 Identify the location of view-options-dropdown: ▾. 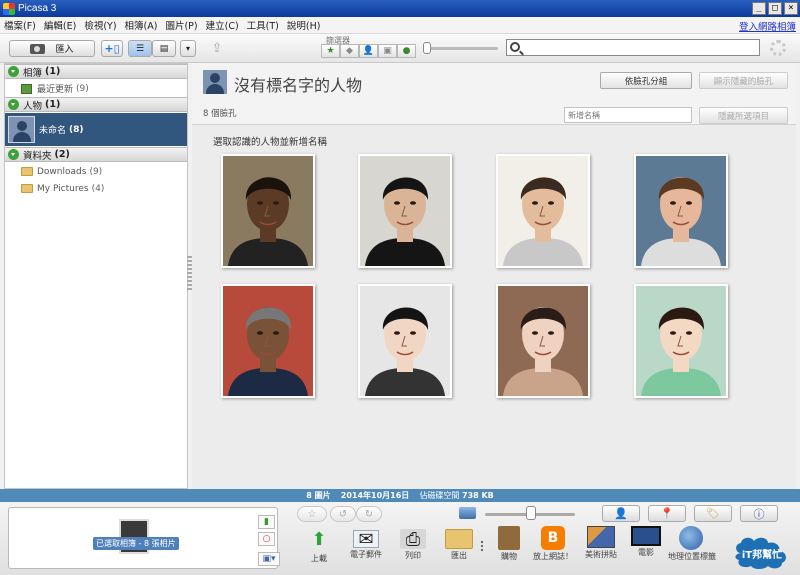
(188, 48).